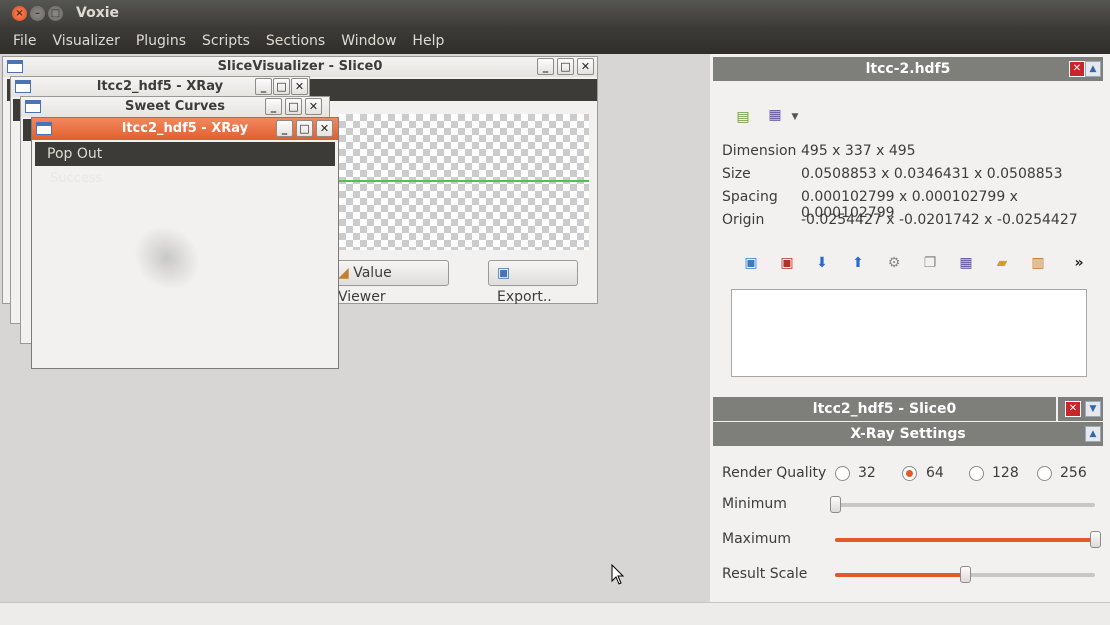 The height and width of the screenshot is (625, 1110). What do you see at coordinates (795, 117) in the screenshot?
I see `chevron-down-icon: ▼` at bounding box center [795, 117].